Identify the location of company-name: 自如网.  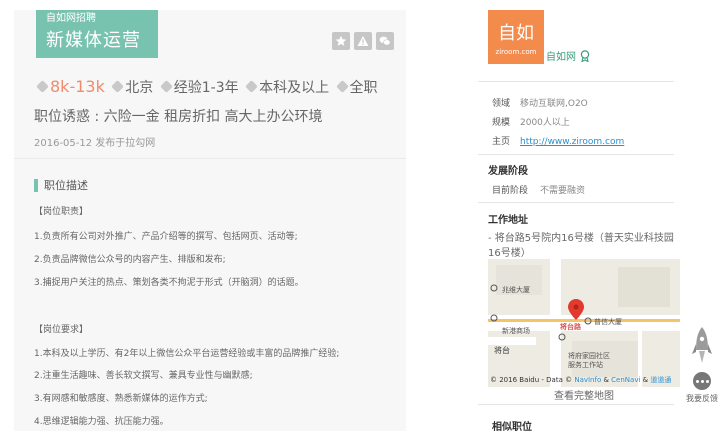
(561, 57).